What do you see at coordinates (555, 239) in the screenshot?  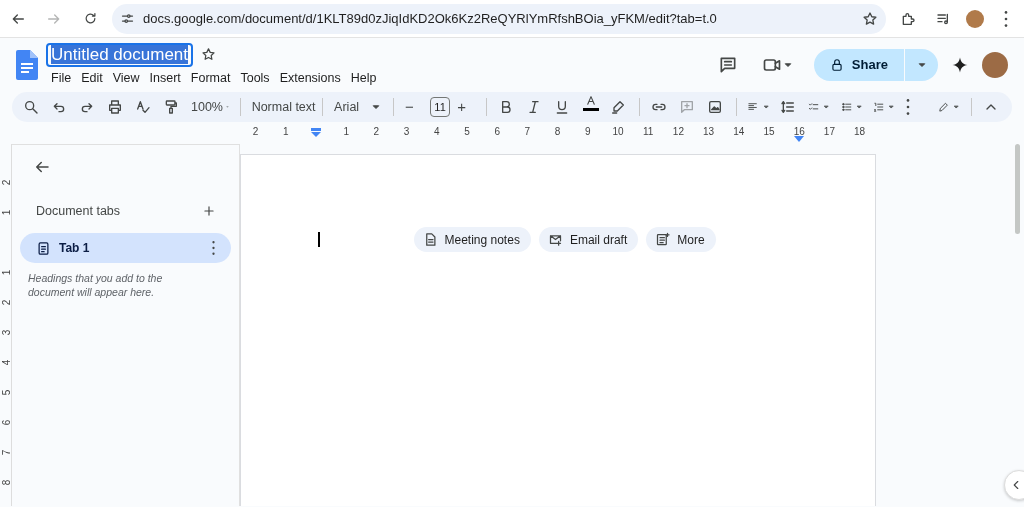 I see `envelope-icon` at bounding box center [555, 239].